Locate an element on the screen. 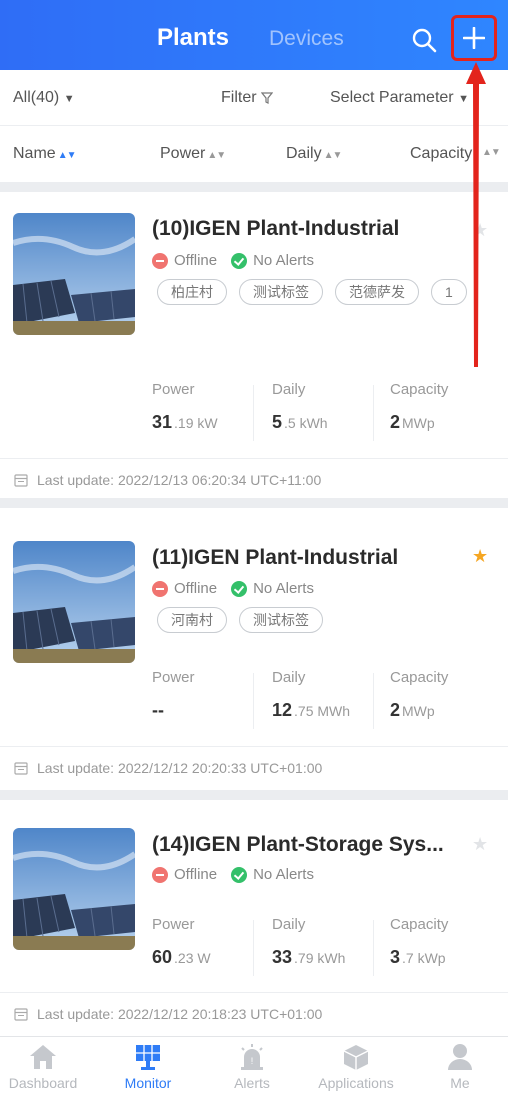 The height and width of the screenshot is (1100, 508). metric-value: 60 is located at coordinates (162, 957).